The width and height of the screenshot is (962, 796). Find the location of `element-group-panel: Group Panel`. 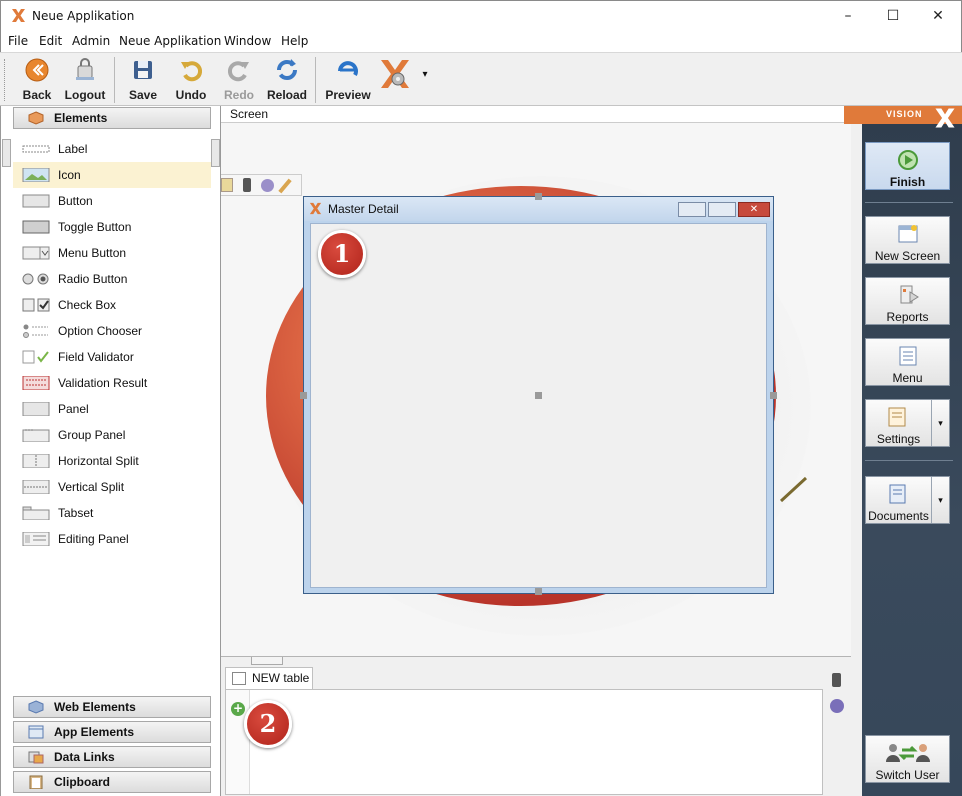

element-group-panel: Group Panel is located at coordinates (112, 435).